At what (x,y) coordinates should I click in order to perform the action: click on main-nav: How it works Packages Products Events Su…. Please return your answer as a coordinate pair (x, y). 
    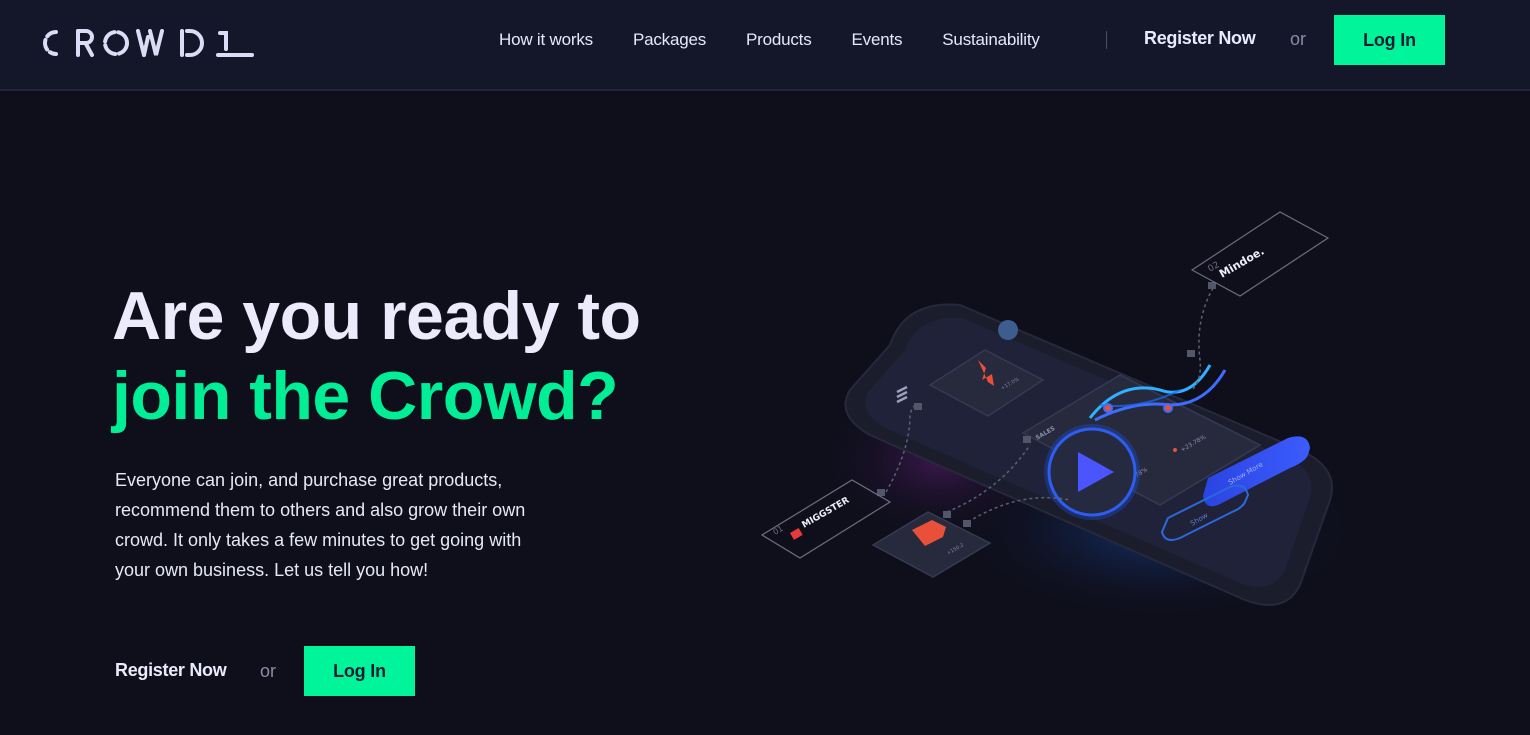
    Looking at the image, I should click on (769, 40).